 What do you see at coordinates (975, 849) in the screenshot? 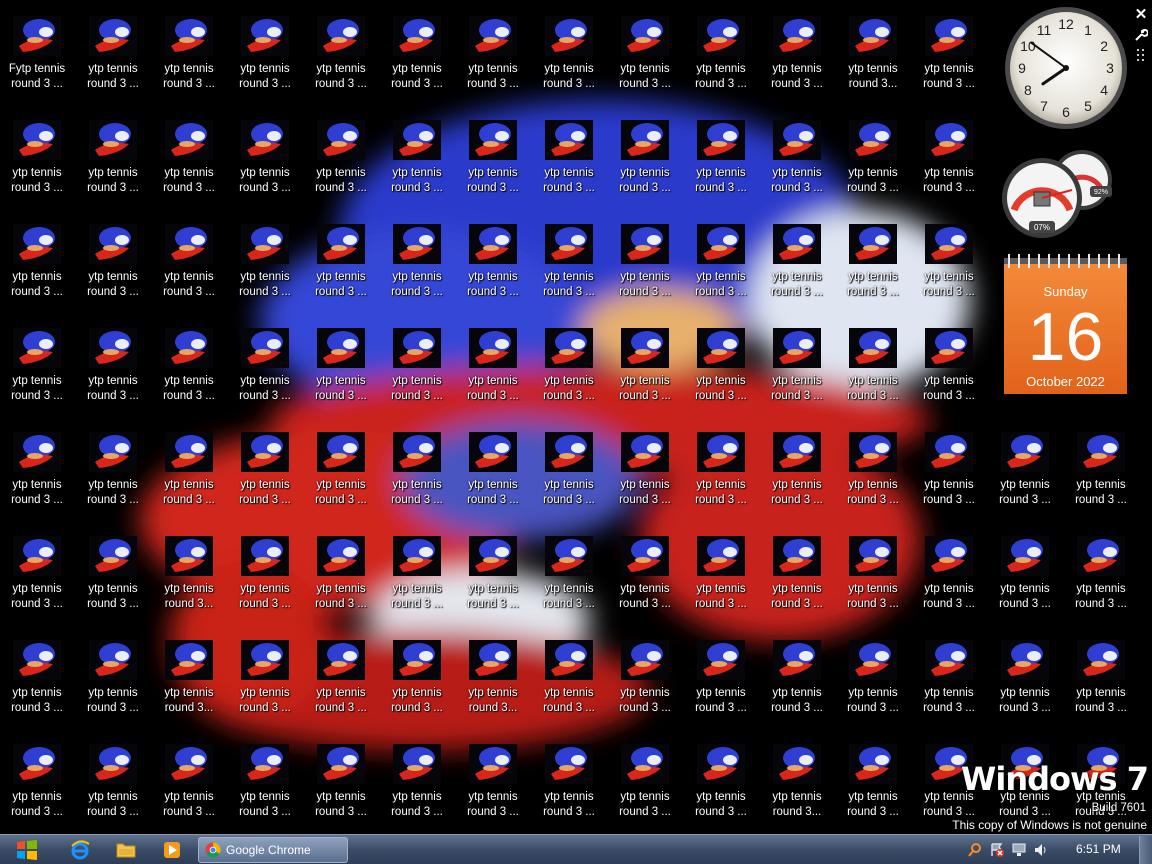
I see `tray-search-icon` at bounding box center [975, 849].